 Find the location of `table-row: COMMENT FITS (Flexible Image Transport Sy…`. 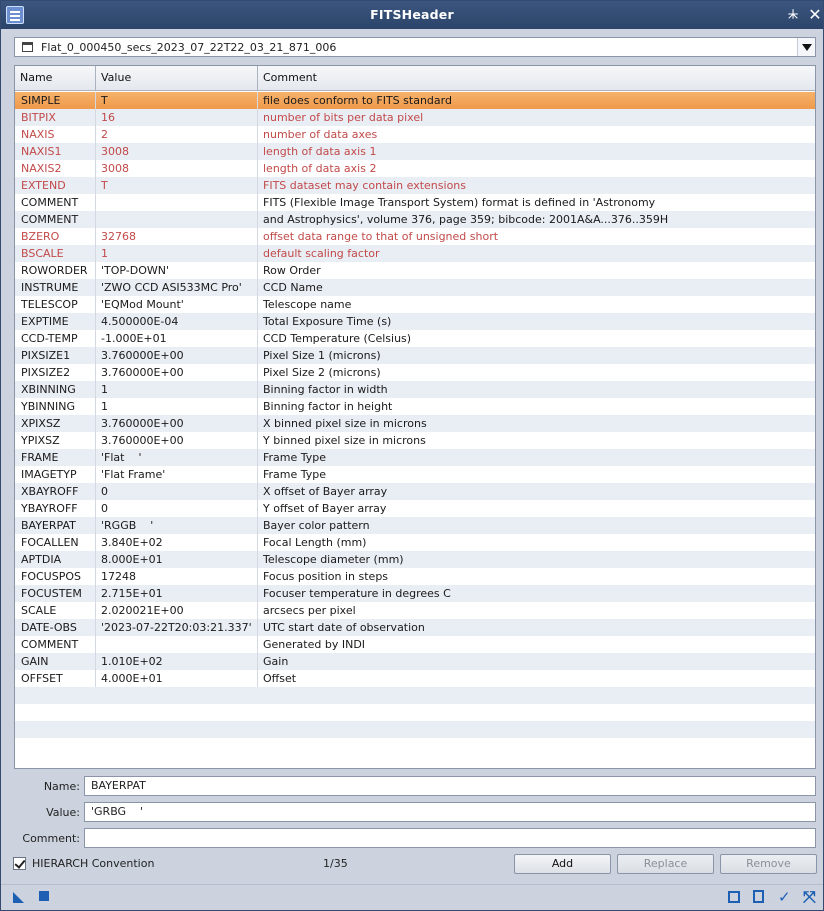

table-row: COMMENT FITS (Flexible Image Transport Sy… is located at coordinates (415, 202).